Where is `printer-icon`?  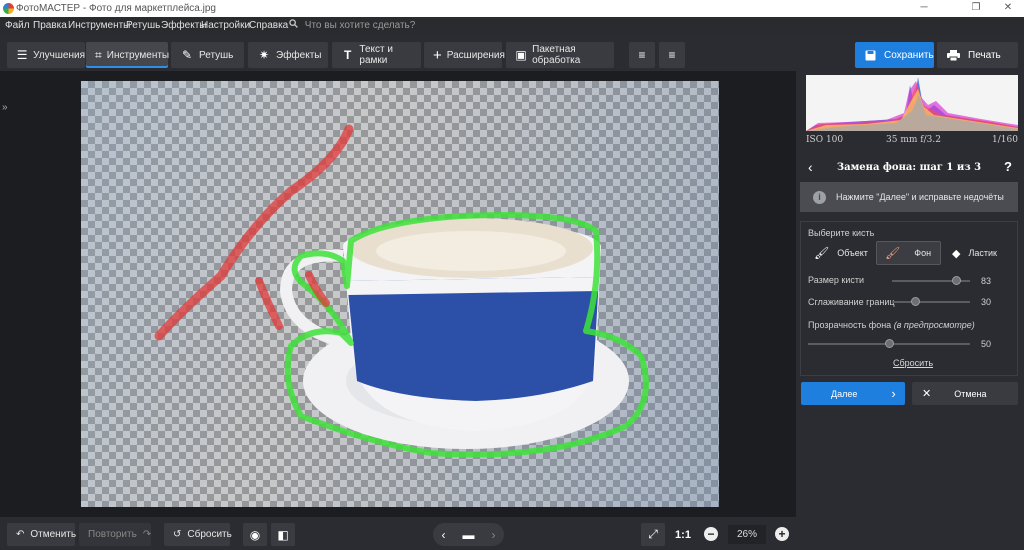 printer-icon is located at coordinates (953, 55).